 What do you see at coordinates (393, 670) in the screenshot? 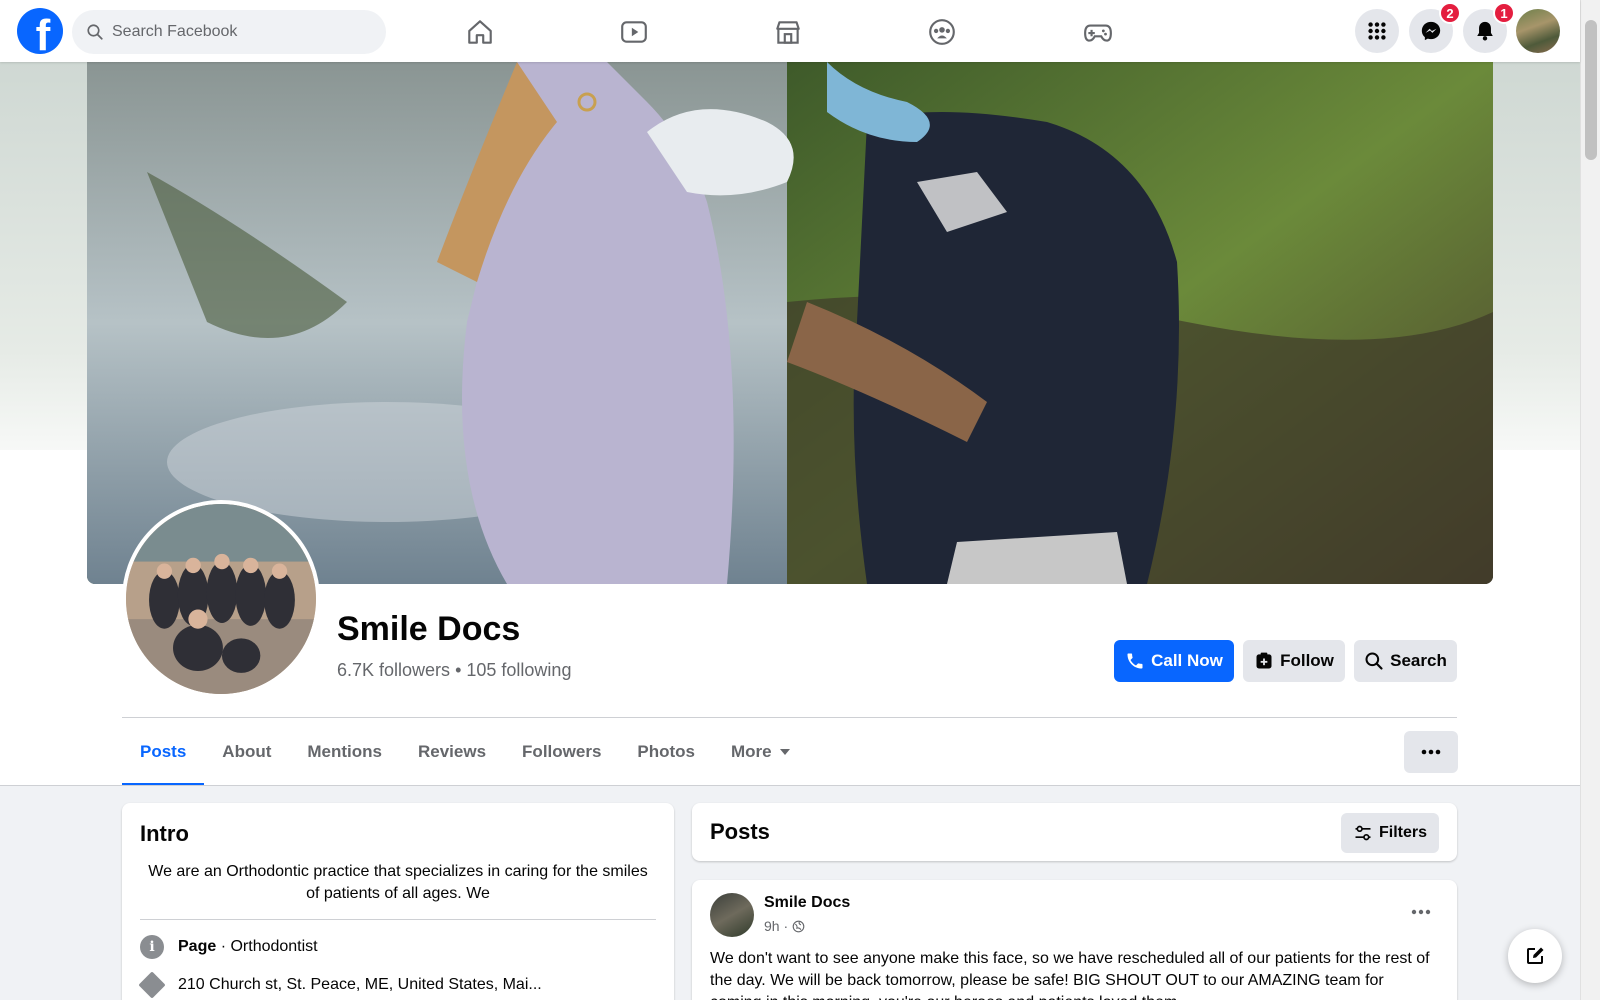
I see `followers-link: 6.7K followers` at bounding box center [393, 670].